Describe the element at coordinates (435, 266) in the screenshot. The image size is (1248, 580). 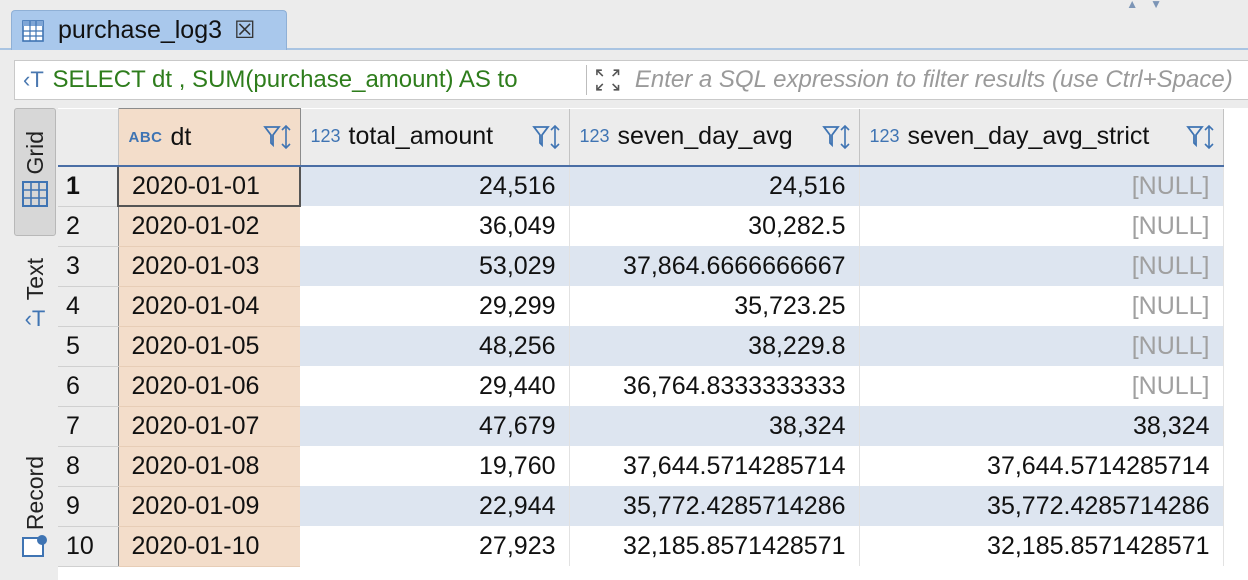
I see `cell-total-amount: 53,029` at that location.